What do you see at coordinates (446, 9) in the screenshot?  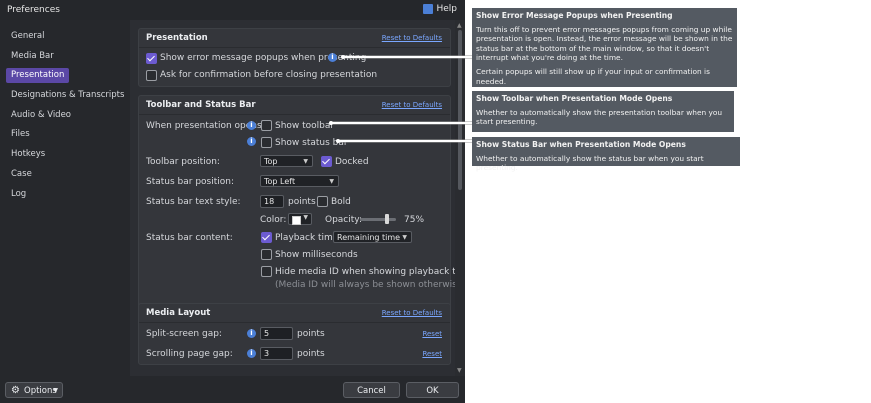 I see `help-label: Help` at bounding box center [446, 9].